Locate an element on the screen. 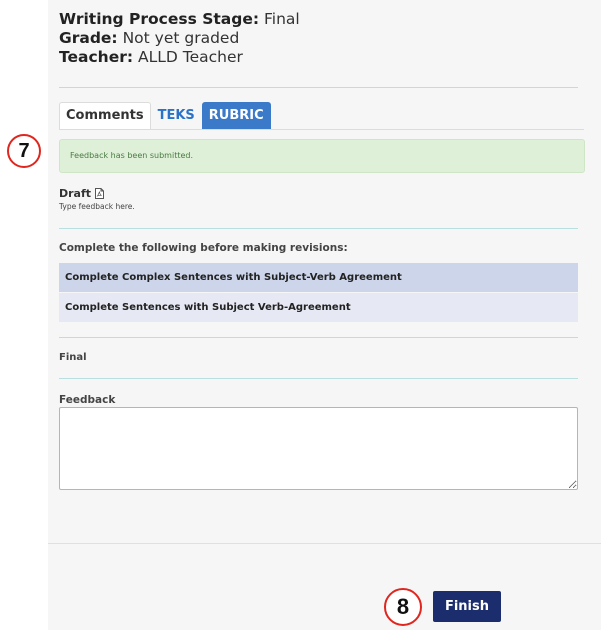 The height and width of the screenshot is (630, 601). final-label: Final is located at coordinates (73, 357).